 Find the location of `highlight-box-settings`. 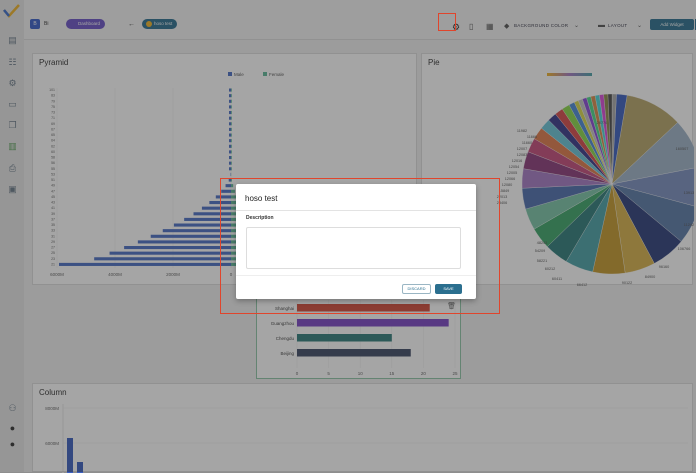

highlight-box-settings is located at coordinates (447, 22).